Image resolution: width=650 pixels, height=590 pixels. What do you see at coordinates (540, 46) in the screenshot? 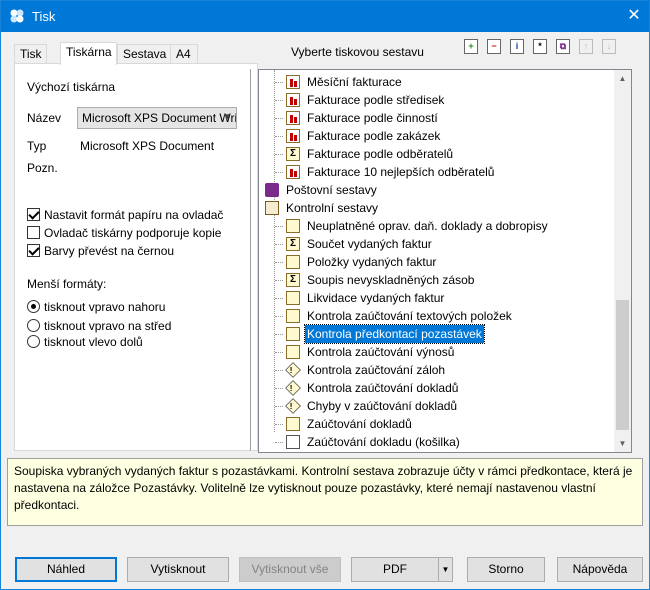
I see `edit-icon: *` at bounding box center [540, 46].